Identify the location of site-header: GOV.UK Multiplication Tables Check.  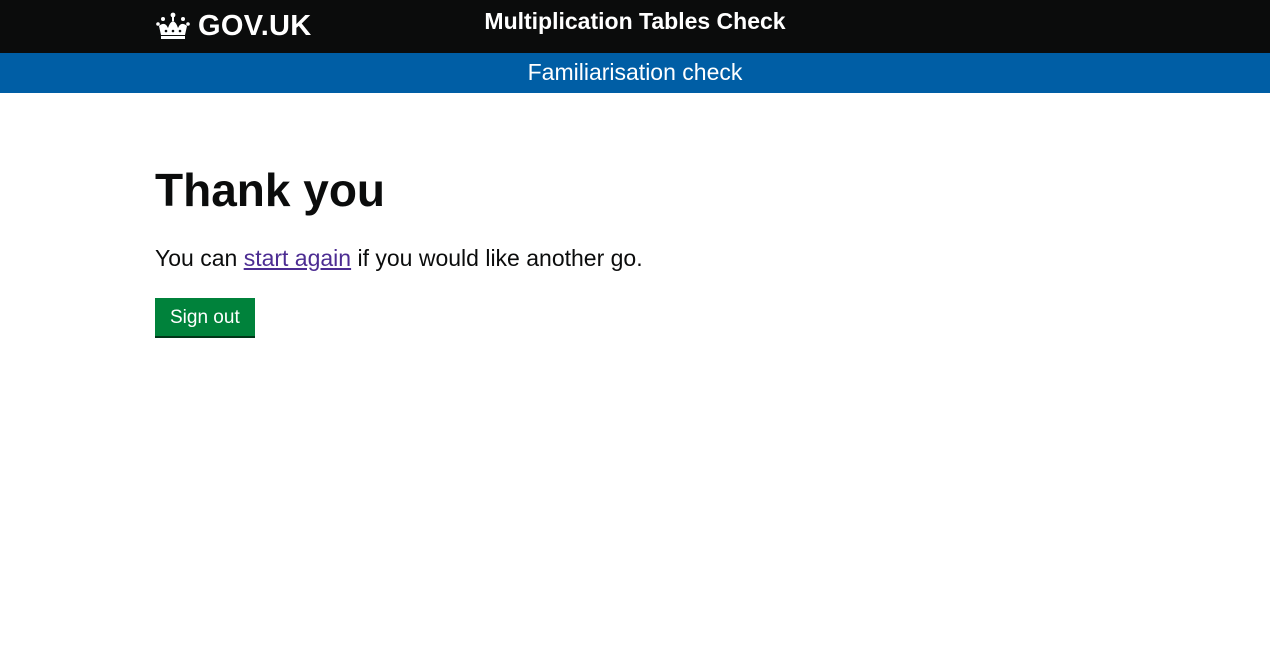
(635, 26).